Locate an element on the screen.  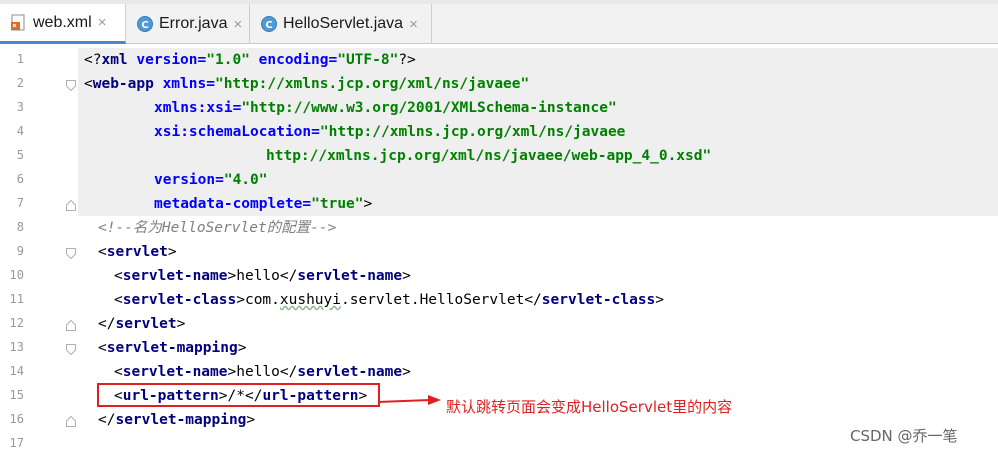
code-line-7: metadata-complete="true"> is located at coordinates (263, 204).